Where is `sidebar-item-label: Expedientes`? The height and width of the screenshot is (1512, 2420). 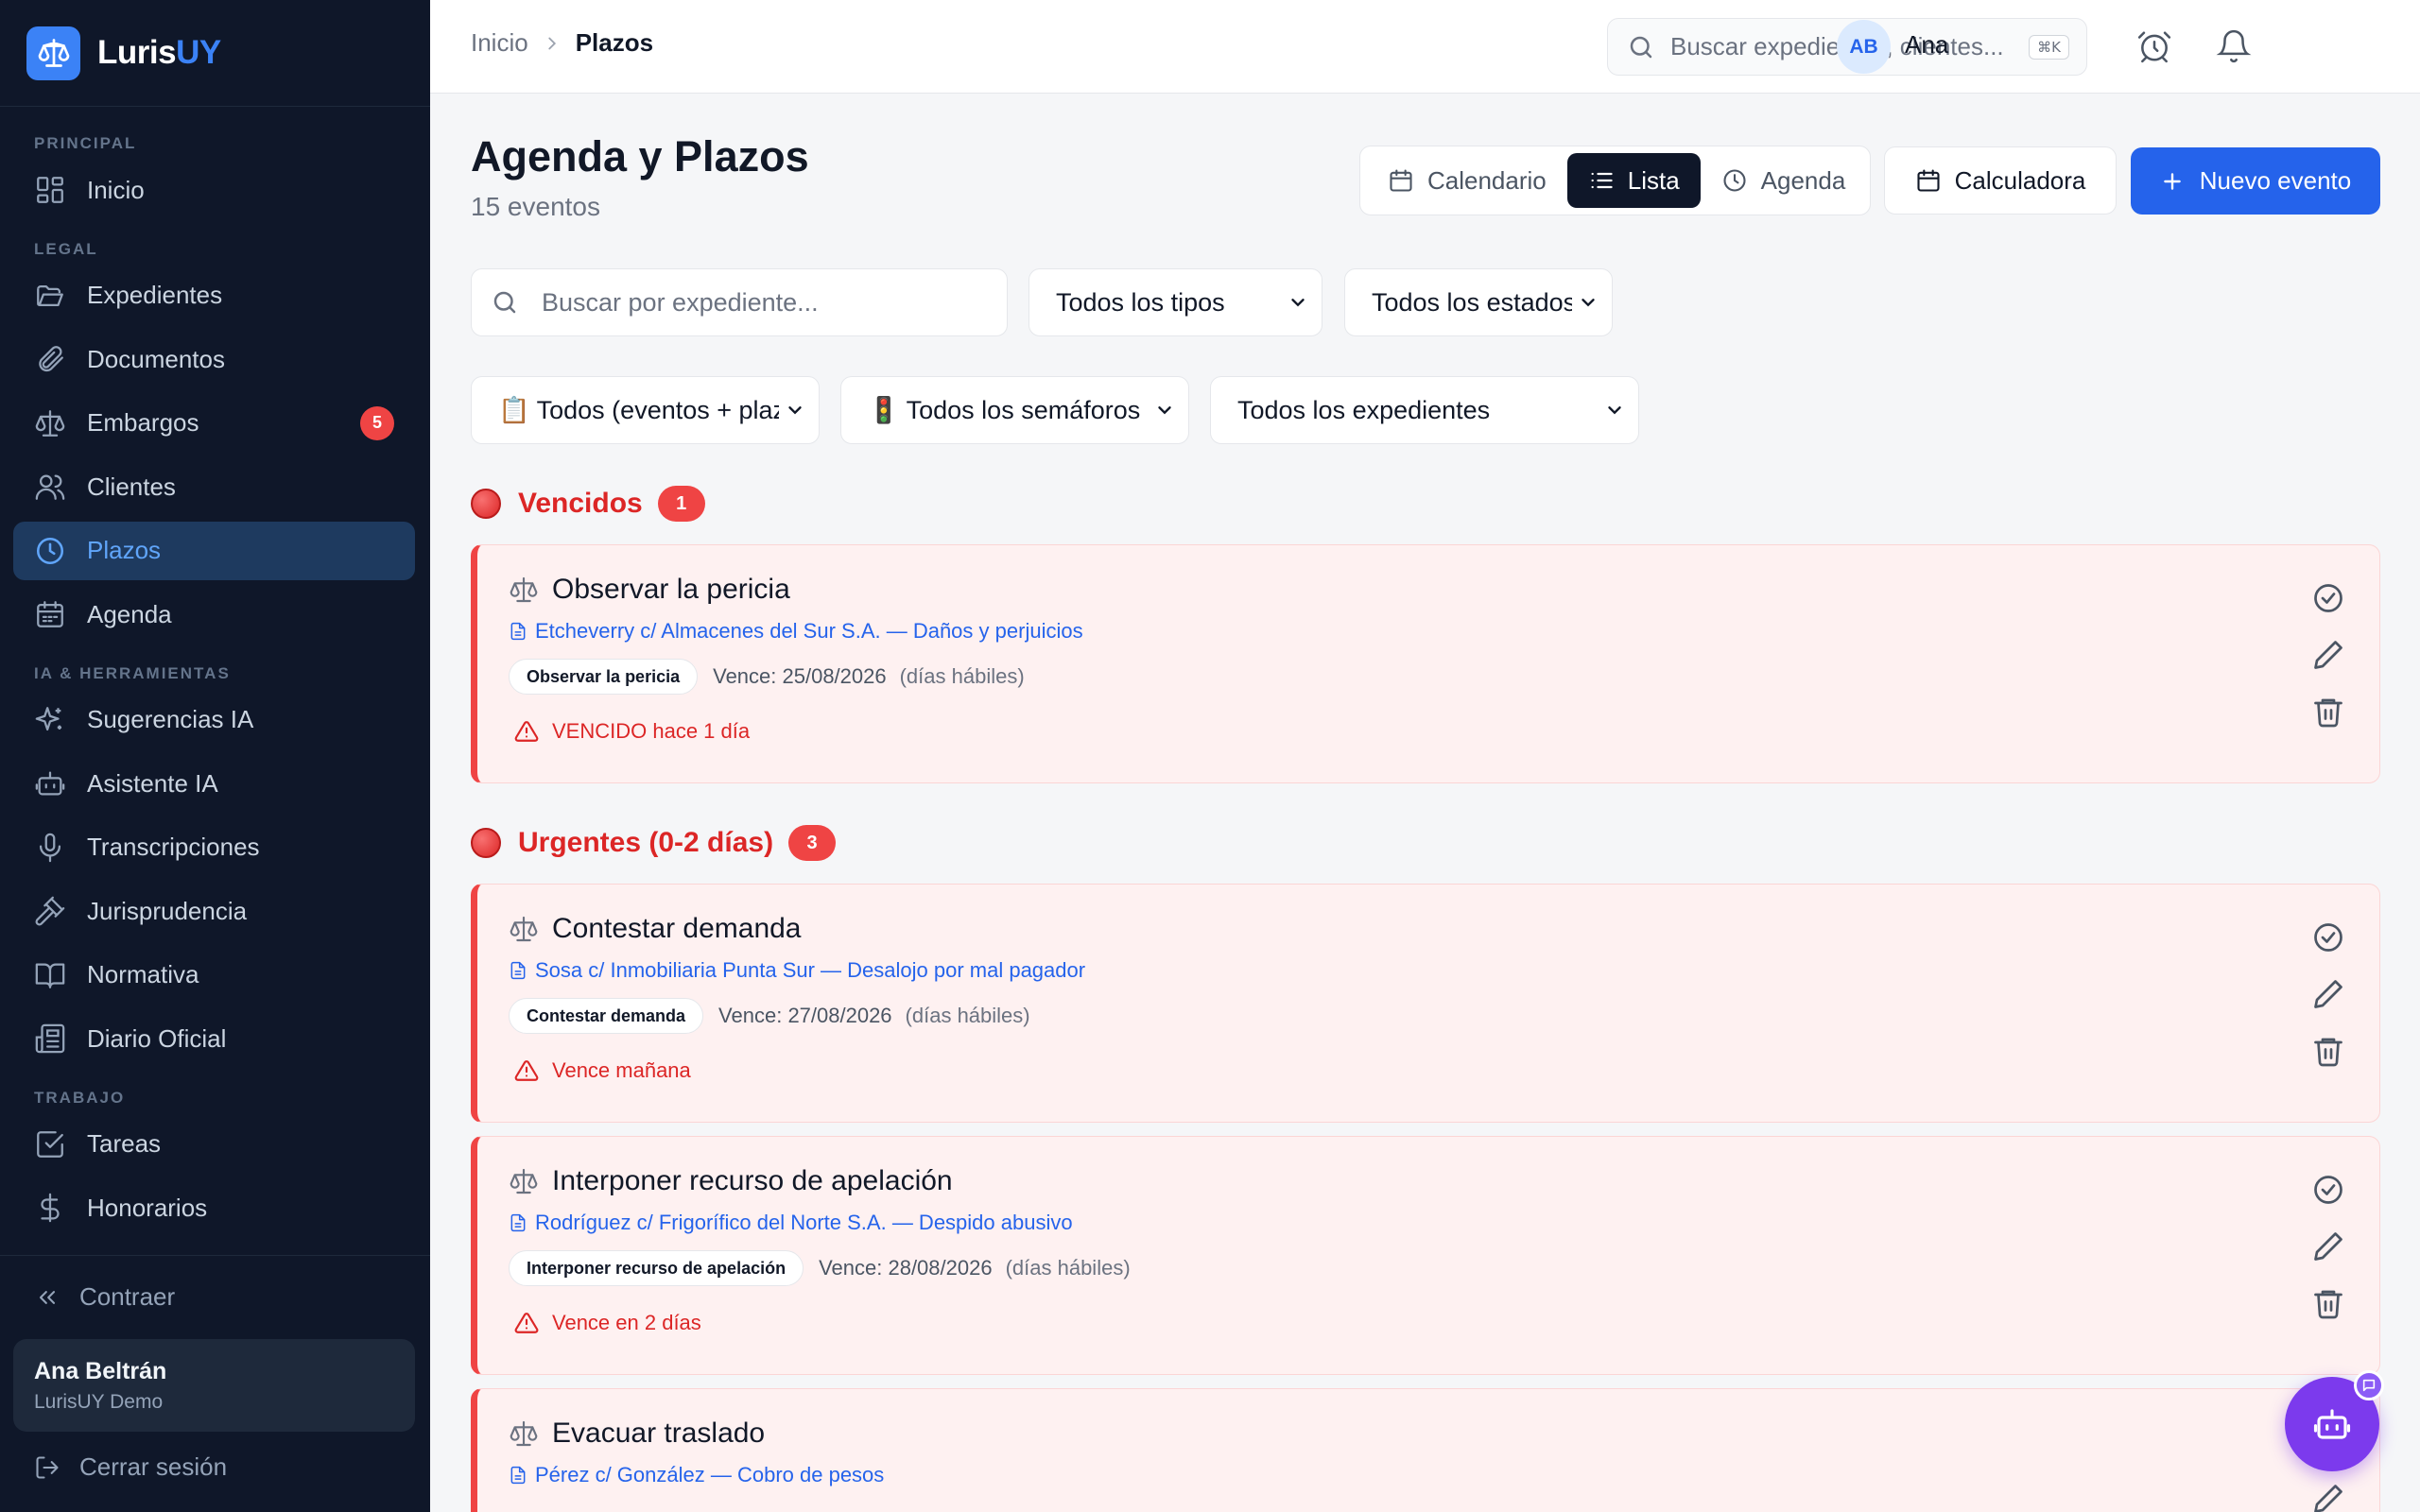 sidebar-item-label: Expedientes is located at coordinates (155, 295).